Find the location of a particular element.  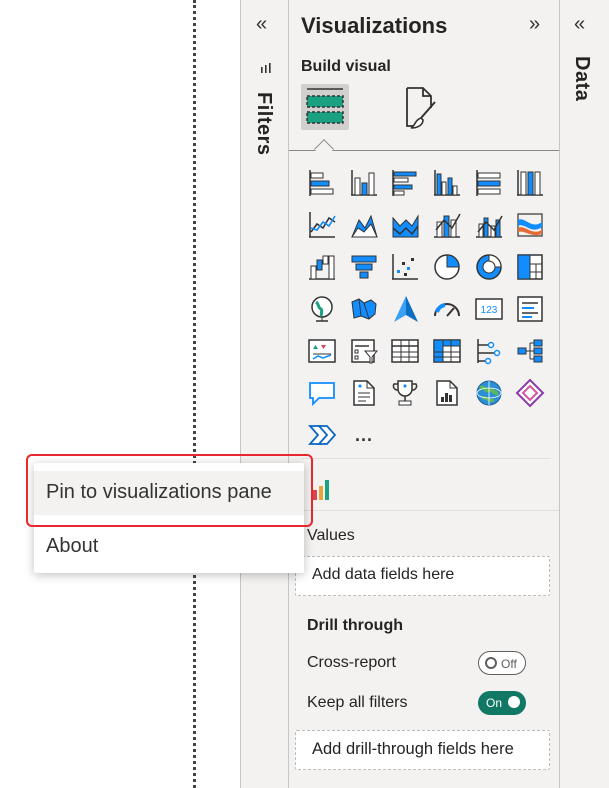

key-influencers-icon is located at coordinates (489, 351).